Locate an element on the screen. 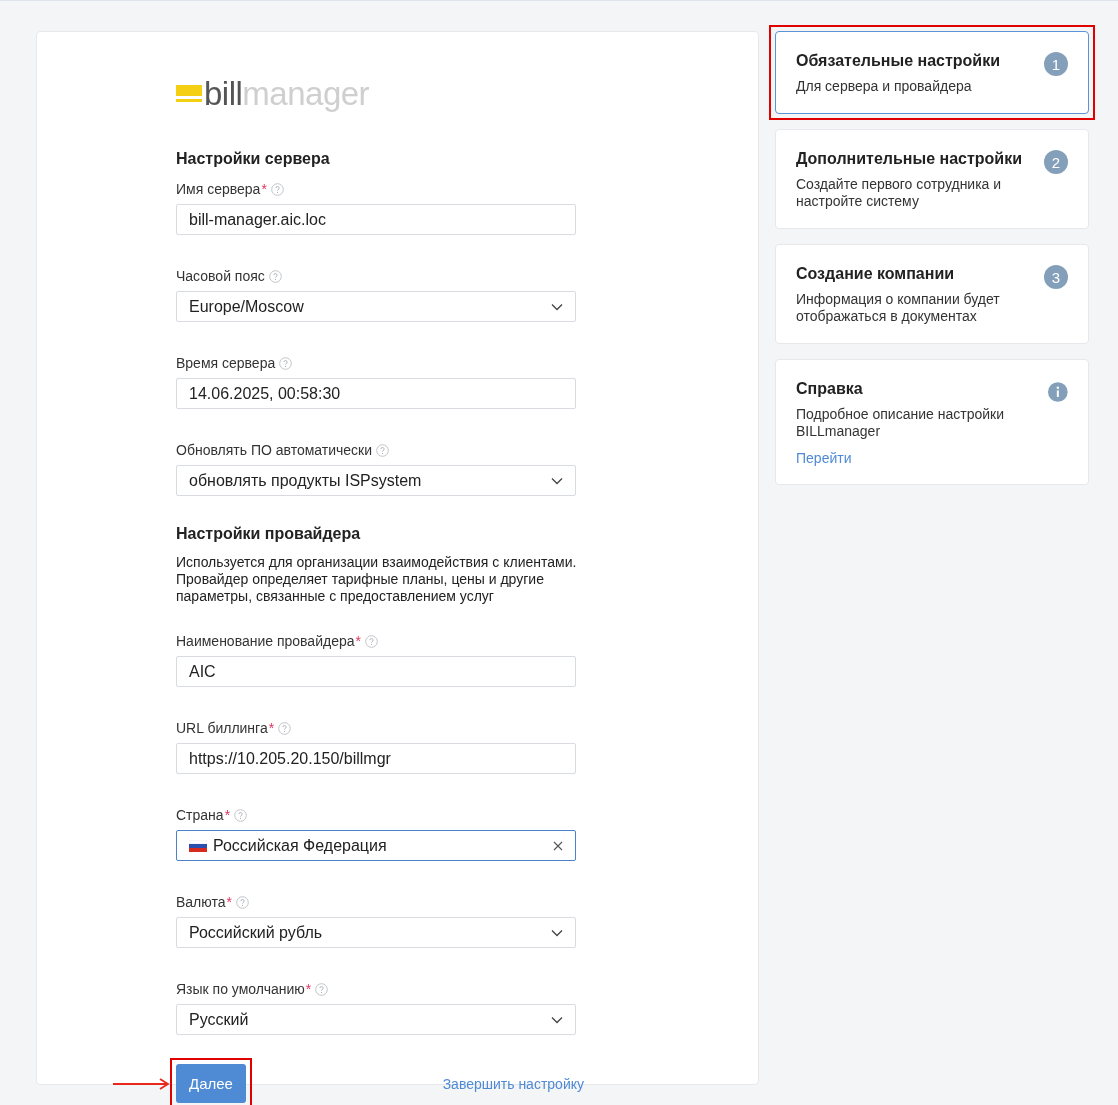 The height and width of the screenshot is (1105, 1118). clear-icon is located at coordinates (558, 845).